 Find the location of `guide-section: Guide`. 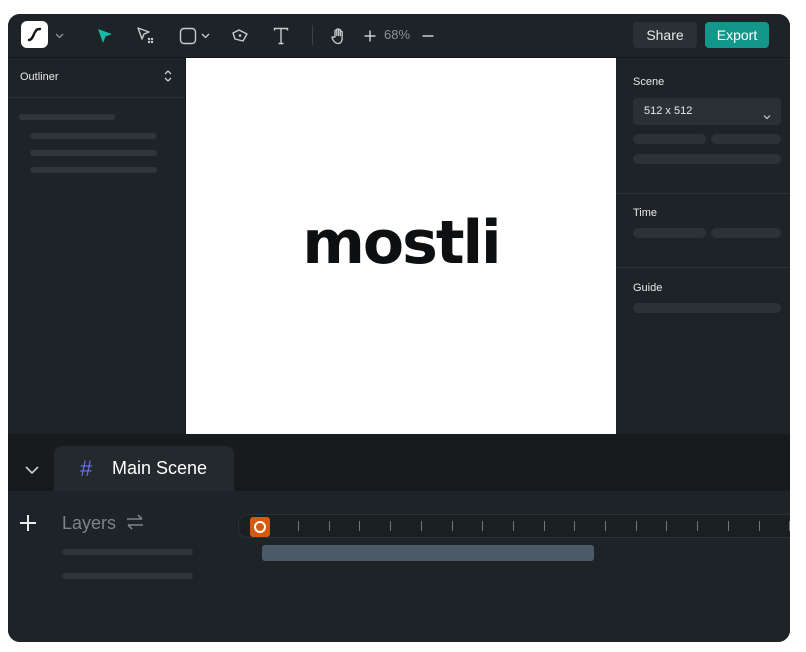

guide-section: Guide is located at coordinates (703, 351).